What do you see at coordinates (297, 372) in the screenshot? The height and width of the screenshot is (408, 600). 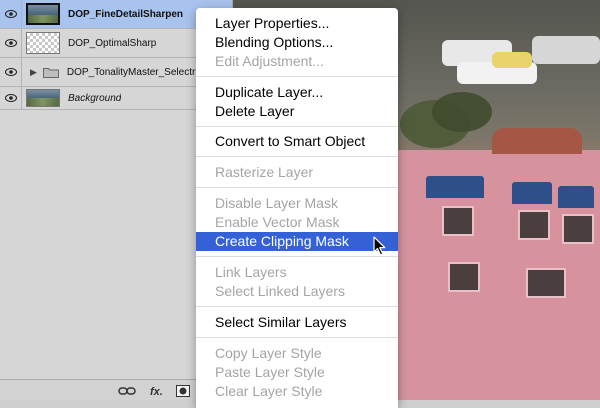 I see `menu-item-paste-layer-style: Paste Layer Style` at bounding box center [297, 372].